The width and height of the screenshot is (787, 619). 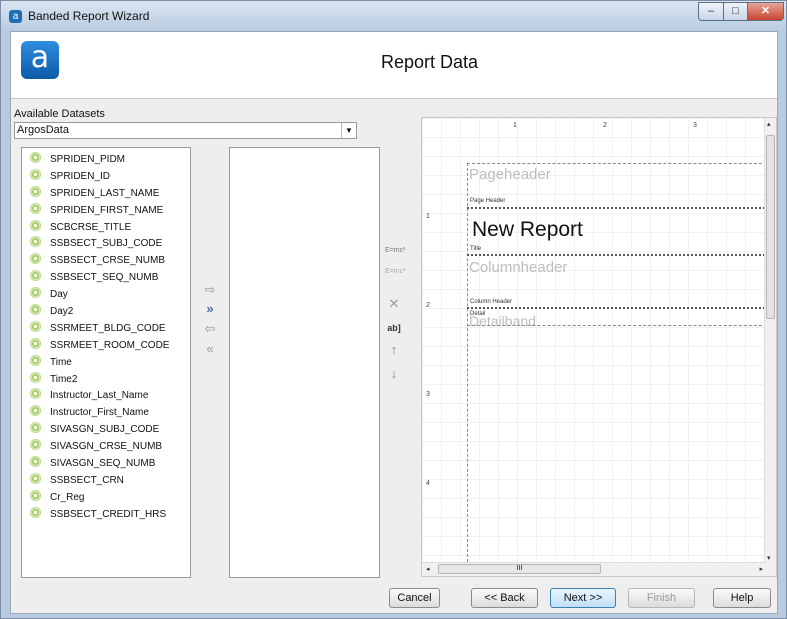 I want to click on field-list-item: Cr_Reg, so click(x=106, y=498).